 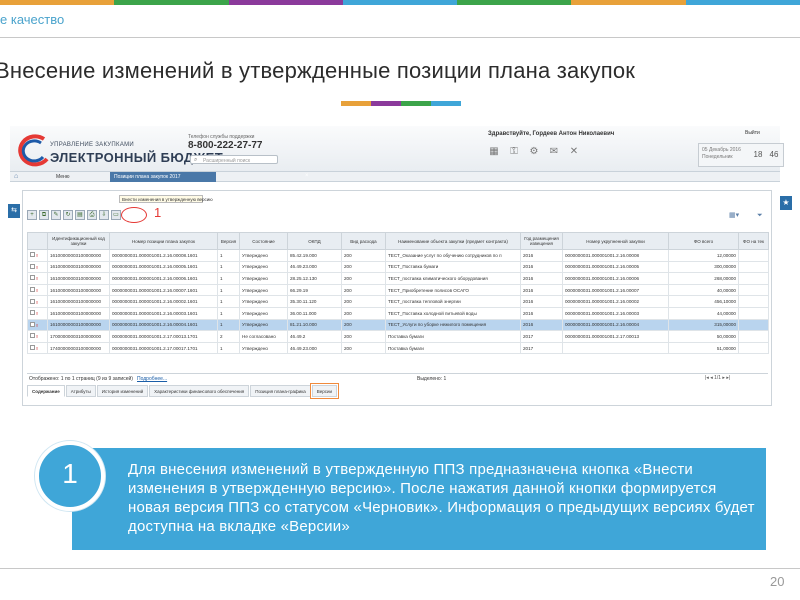 What do you see at coordinates (46, 391) in the screenshot?
I see `bottom-tab: Содержание` at bounding box center [46, 391].